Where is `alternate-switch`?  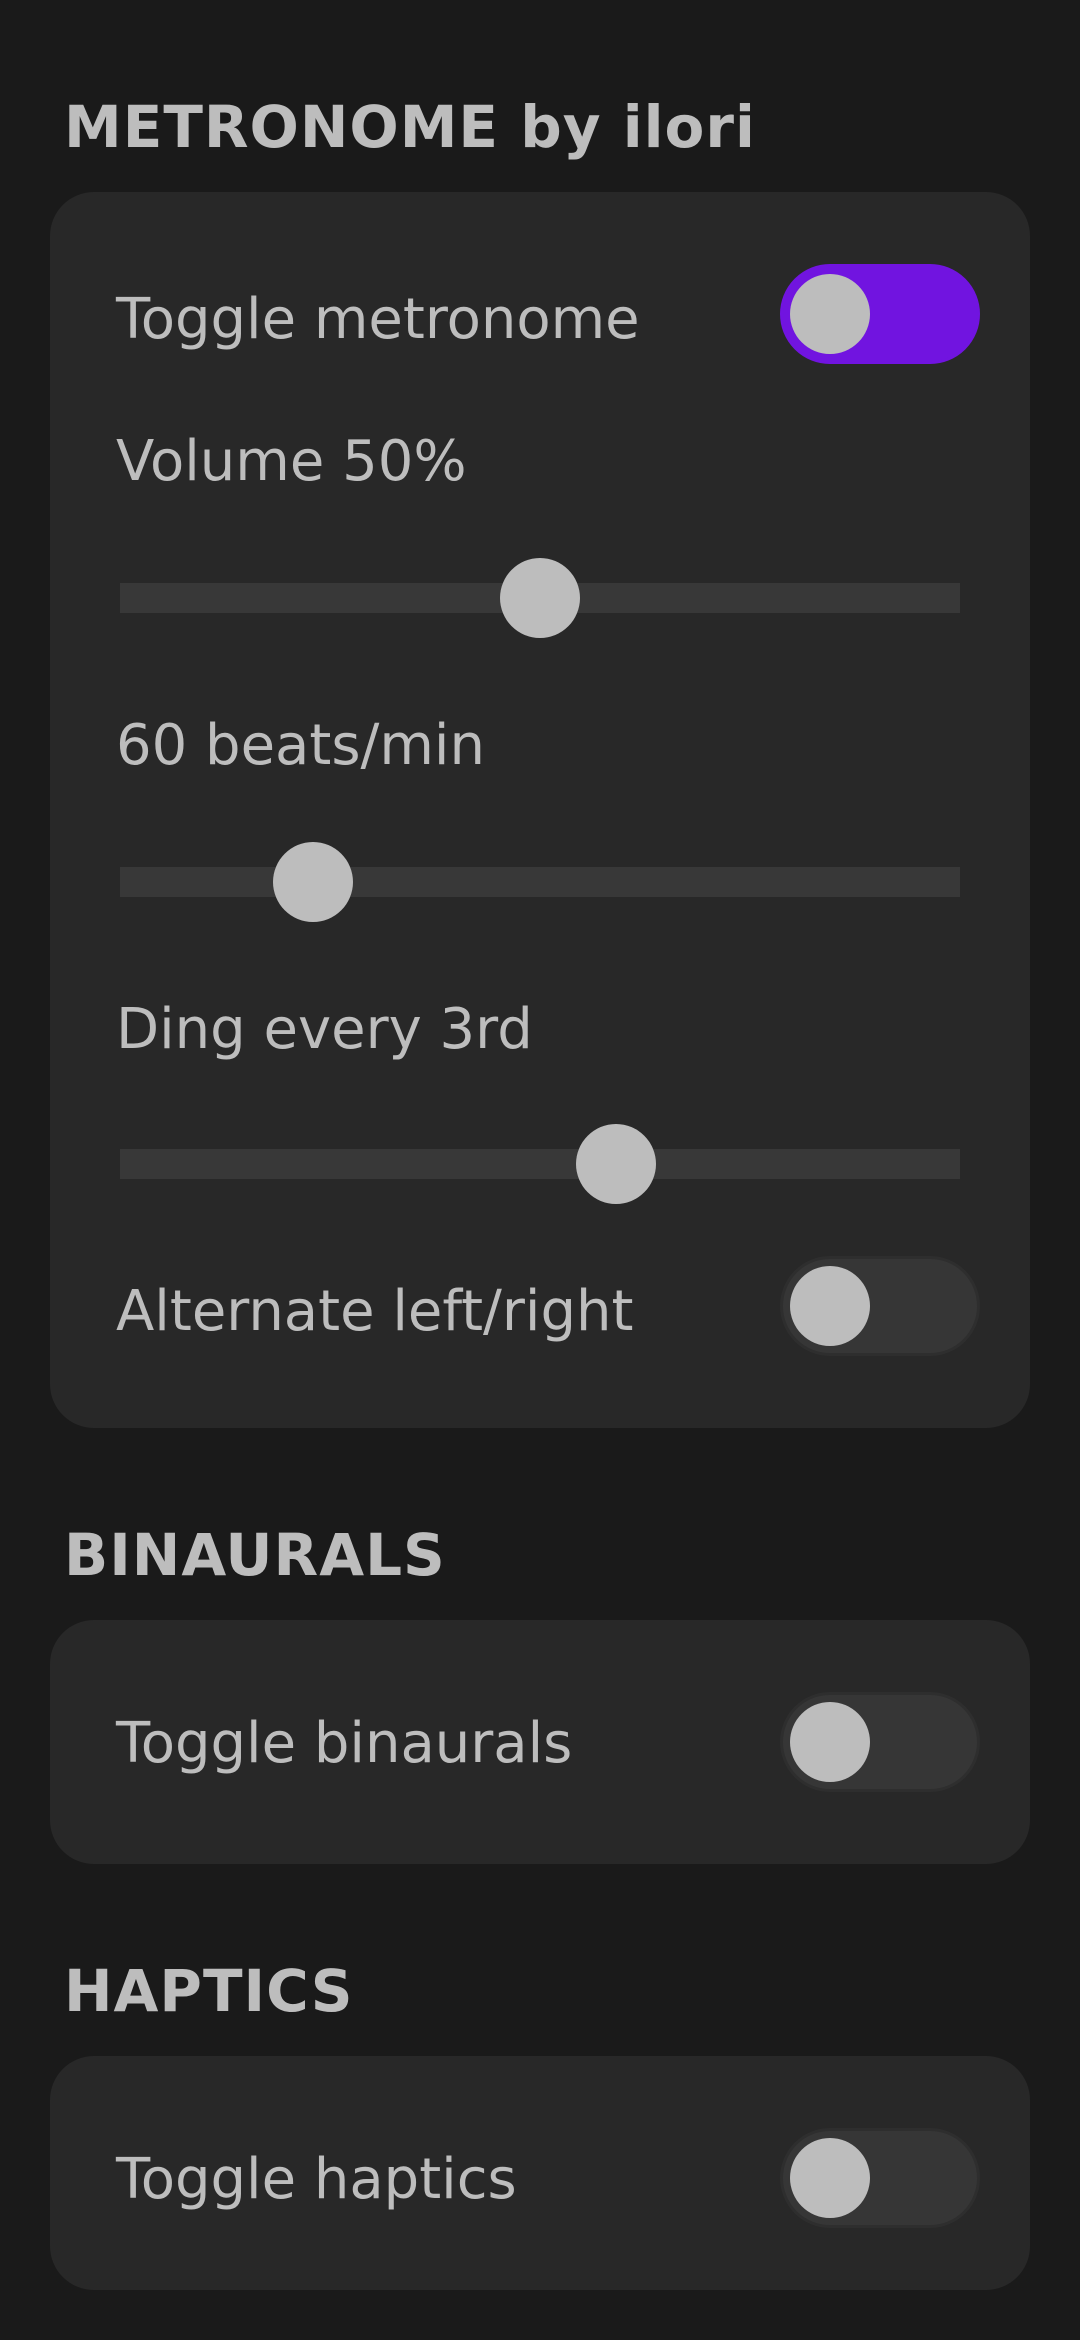
alternate-switch is located at coordinates (880, 1306).